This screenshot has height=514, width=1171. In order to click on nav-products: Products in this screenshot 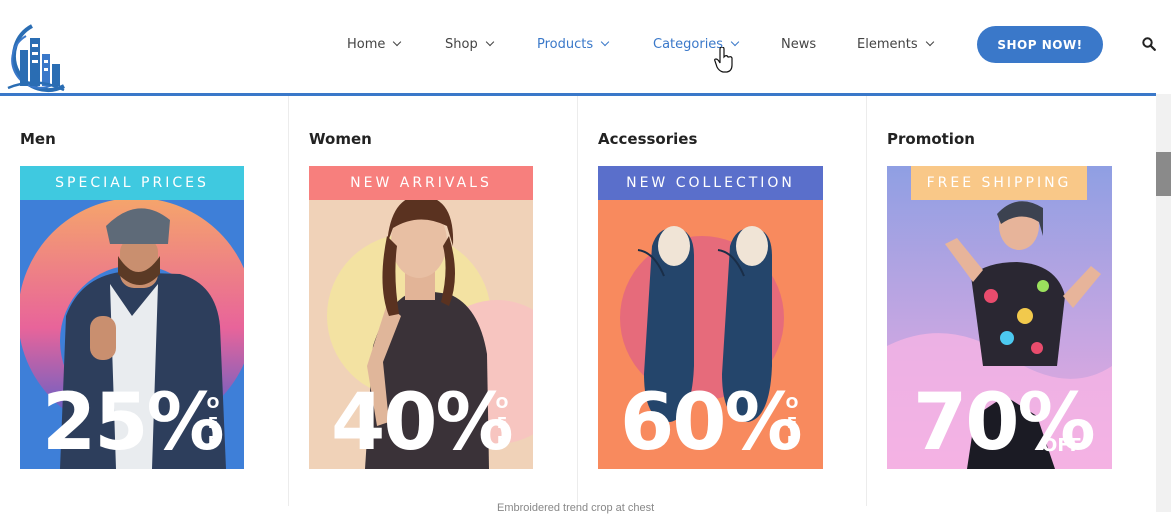, I will do `click(595, 44)`.